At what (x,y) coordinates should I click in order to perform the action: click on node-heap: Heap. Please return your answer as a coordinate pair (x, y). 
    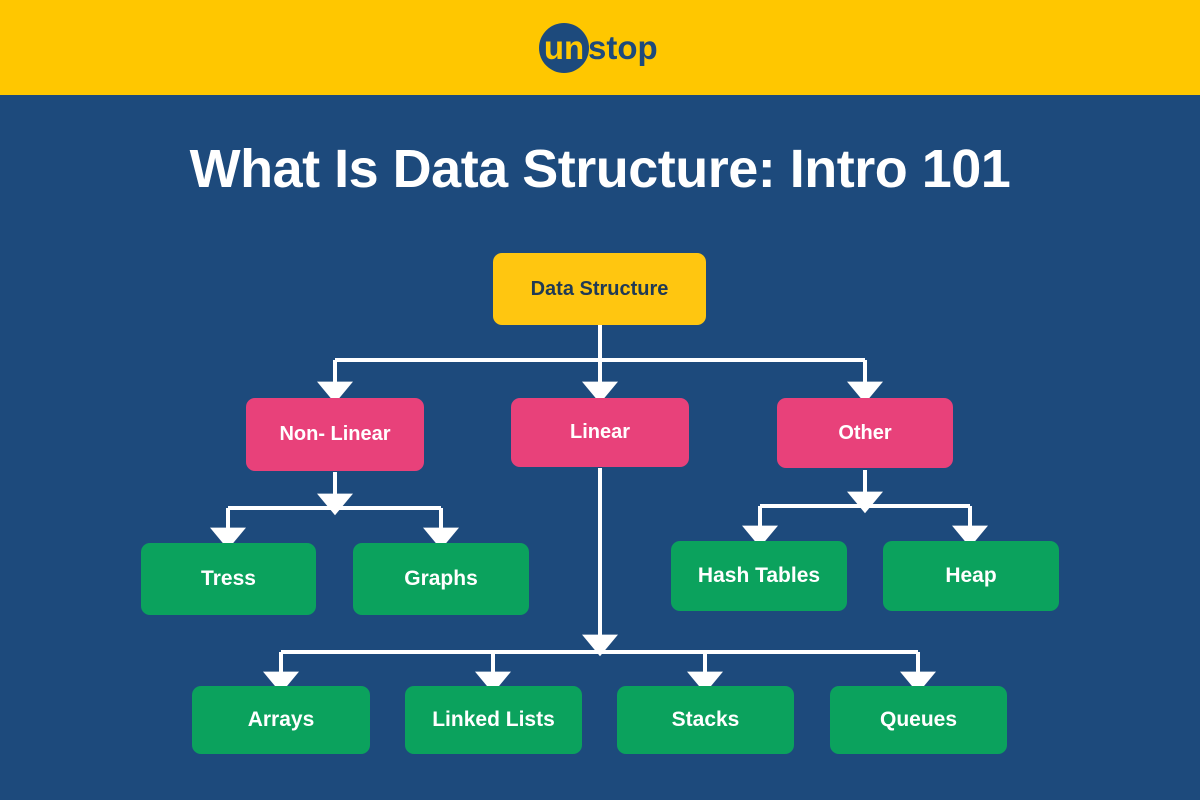
    Looking at the image, I should click on (971, 576).